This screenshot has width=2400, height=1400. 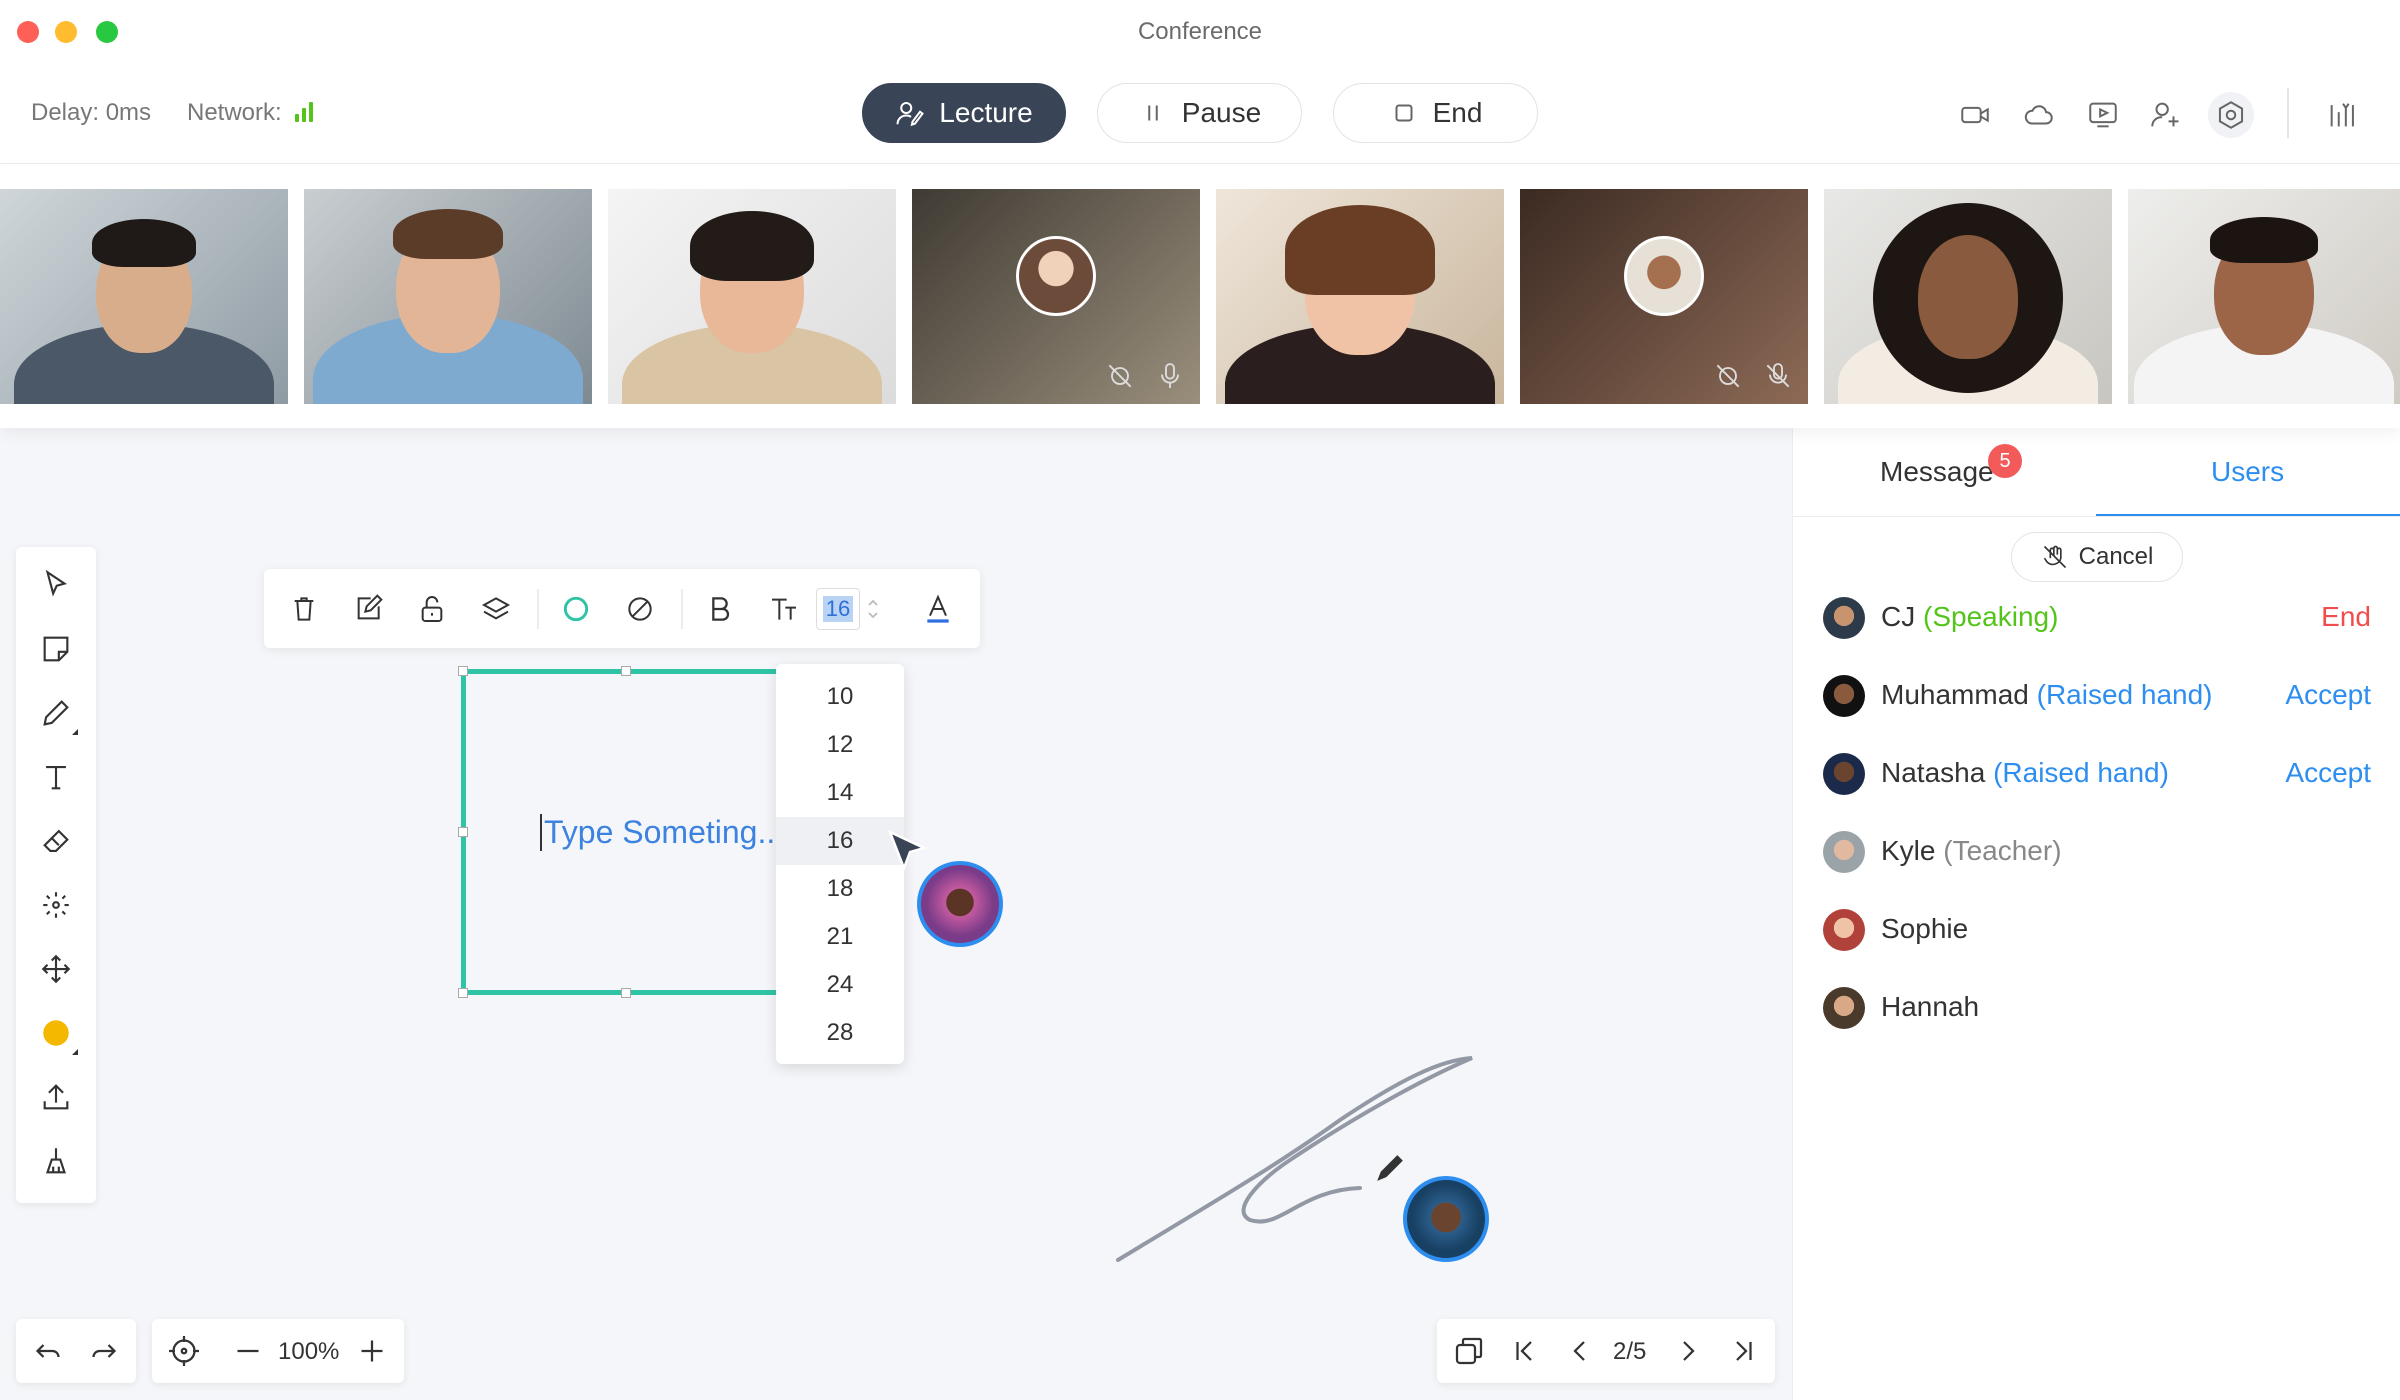 I want to click on last-page-button, so click(x=1743, y=1351).